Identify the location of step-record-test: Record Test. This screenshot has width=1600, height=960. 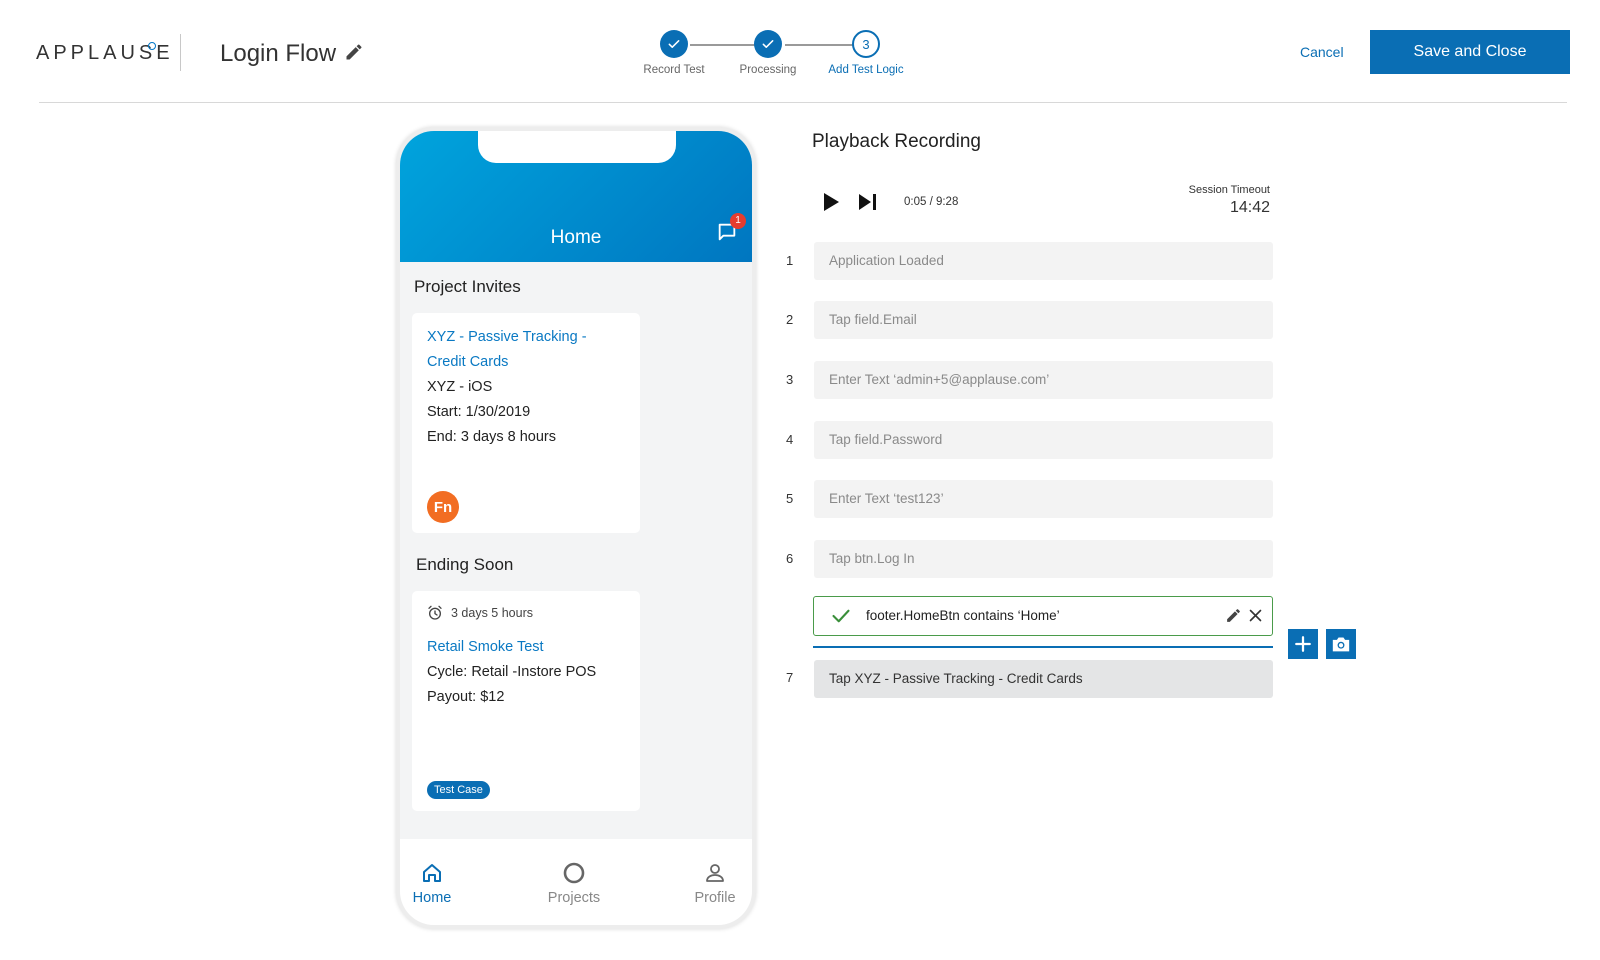
(674, 53).